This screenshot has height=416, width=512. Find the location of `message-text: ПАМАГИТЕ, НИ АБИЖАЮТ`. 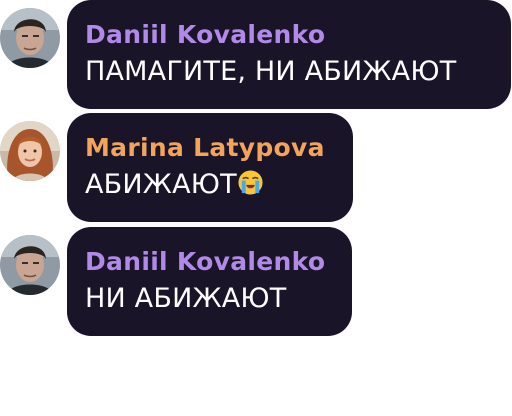

message-text: ПАМАГИТЕ, НИ АБИЖАЮТ is located at coordinates (271, 71).